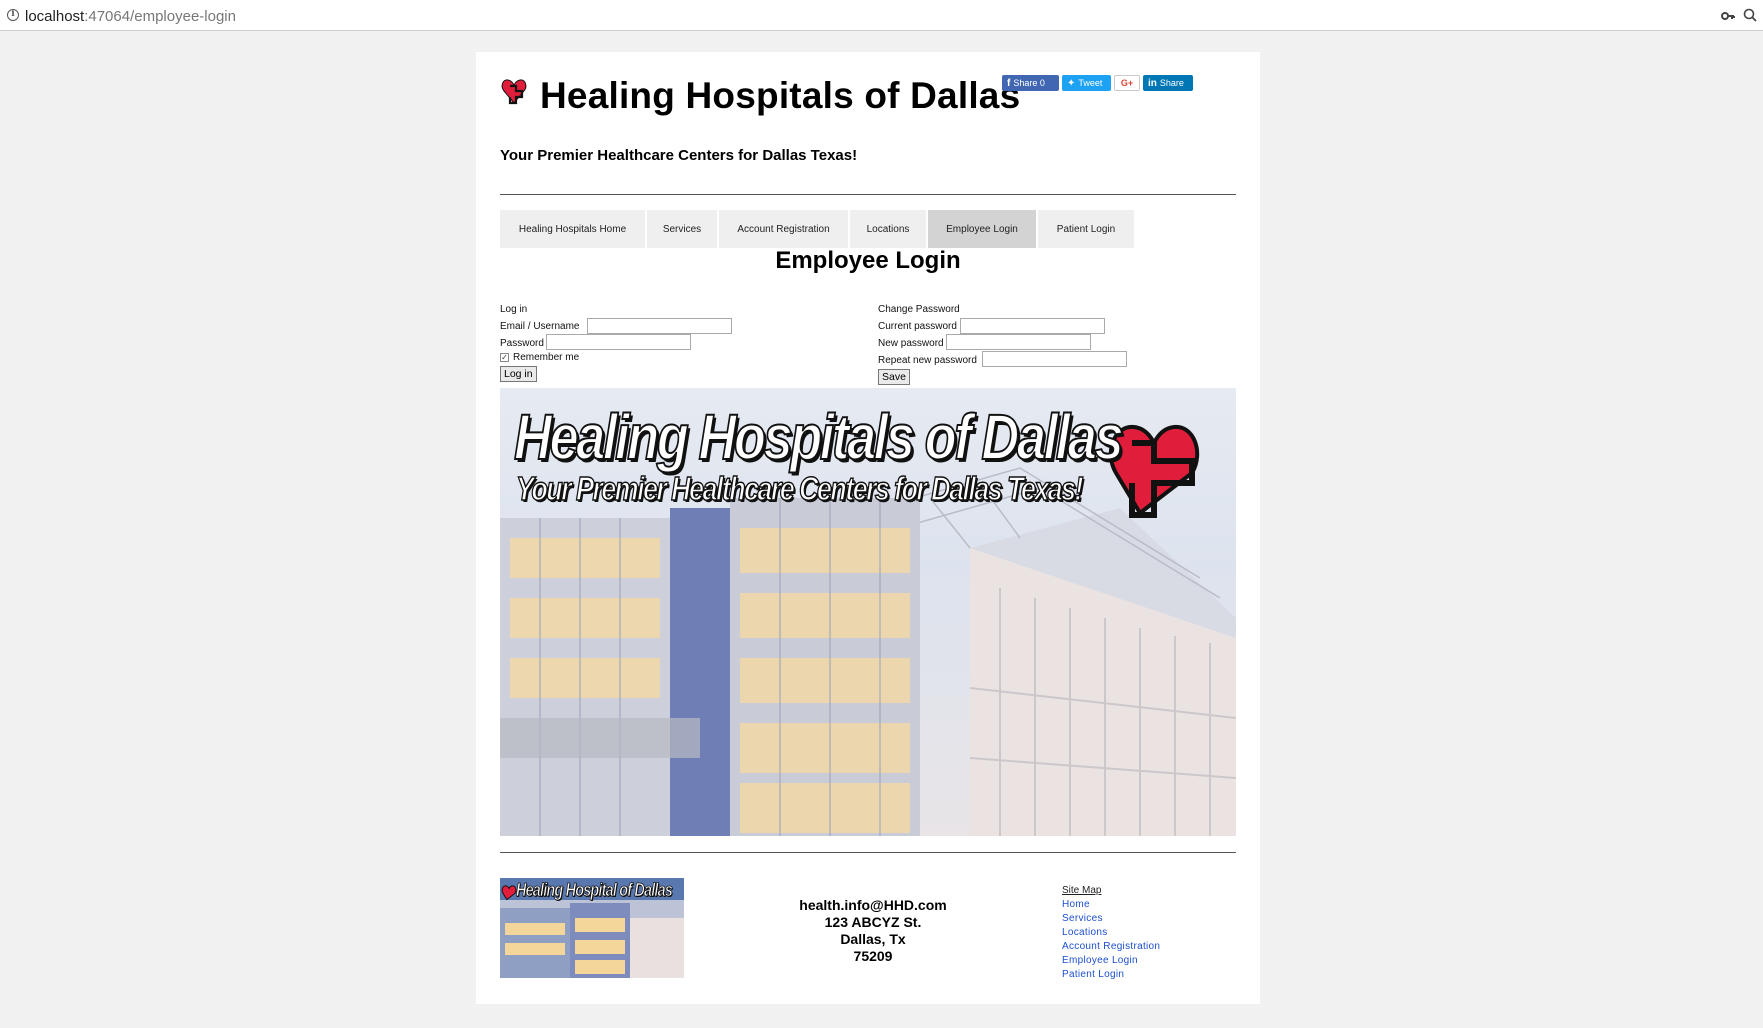 This screenshot has width=1763, height=1028. I want to click on email-label: Email / Username, so click(540, 326).